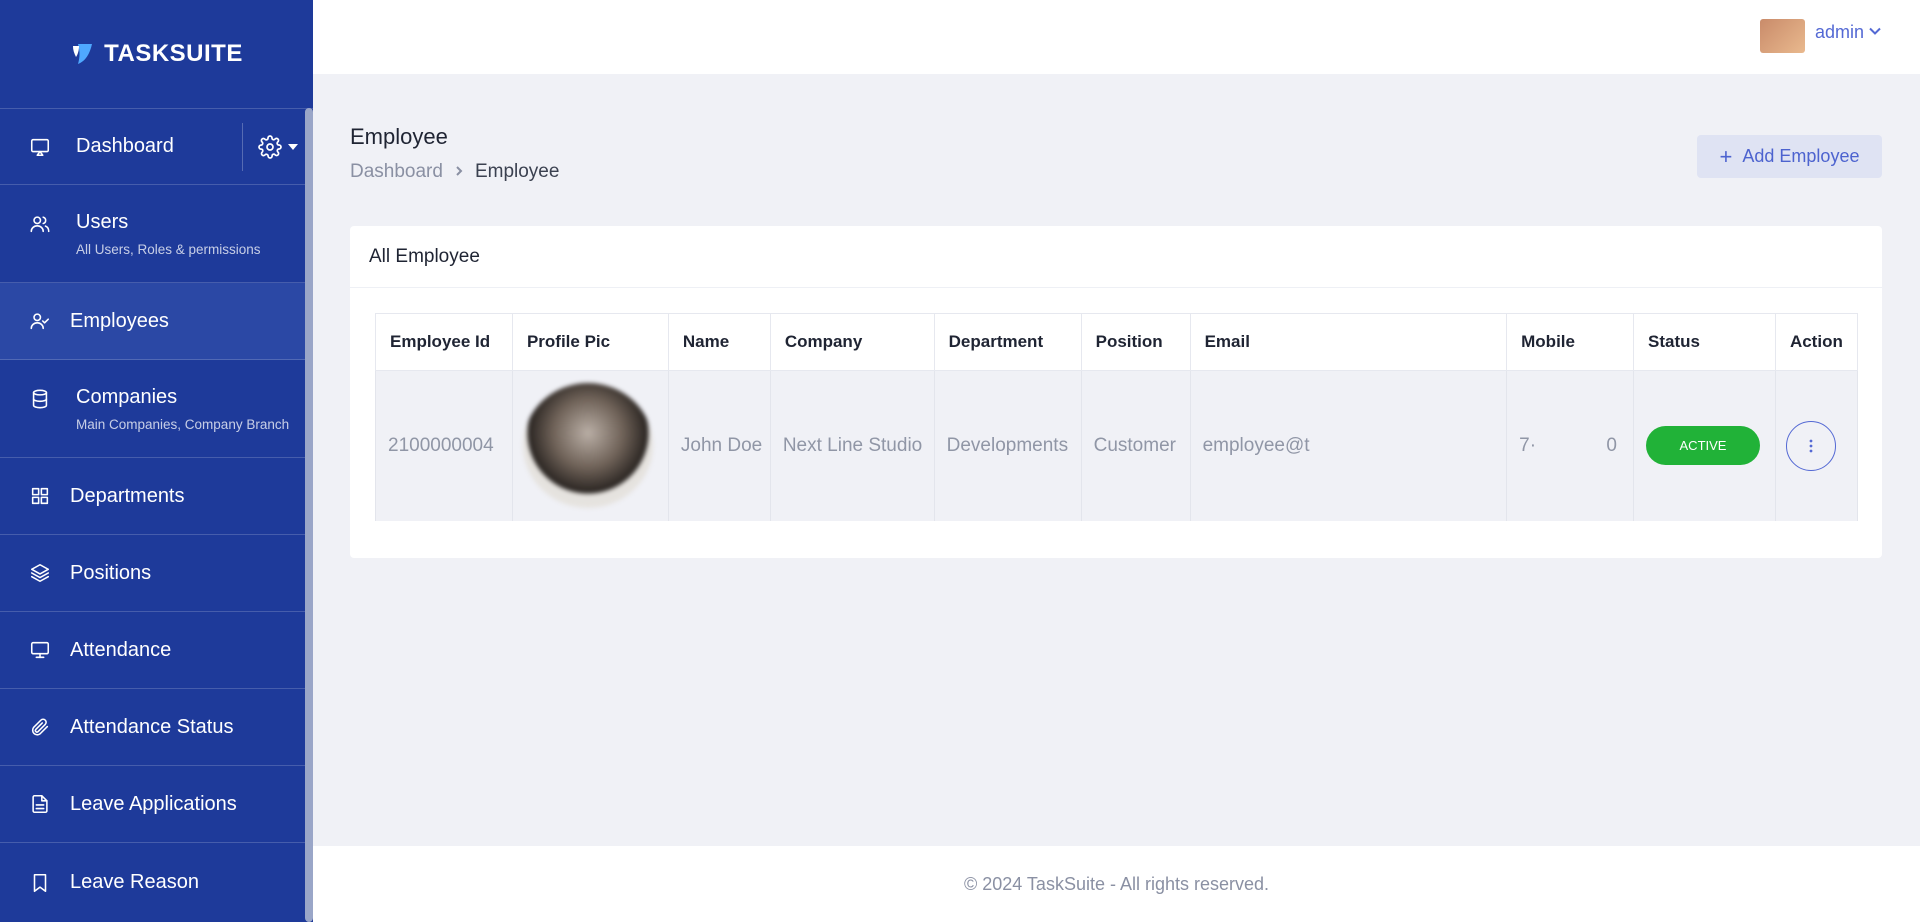  What do you see at coordinates (1349, 445) in the screenshot?
I see `email-cell: employee@t` at bounding box center [1349, 445].